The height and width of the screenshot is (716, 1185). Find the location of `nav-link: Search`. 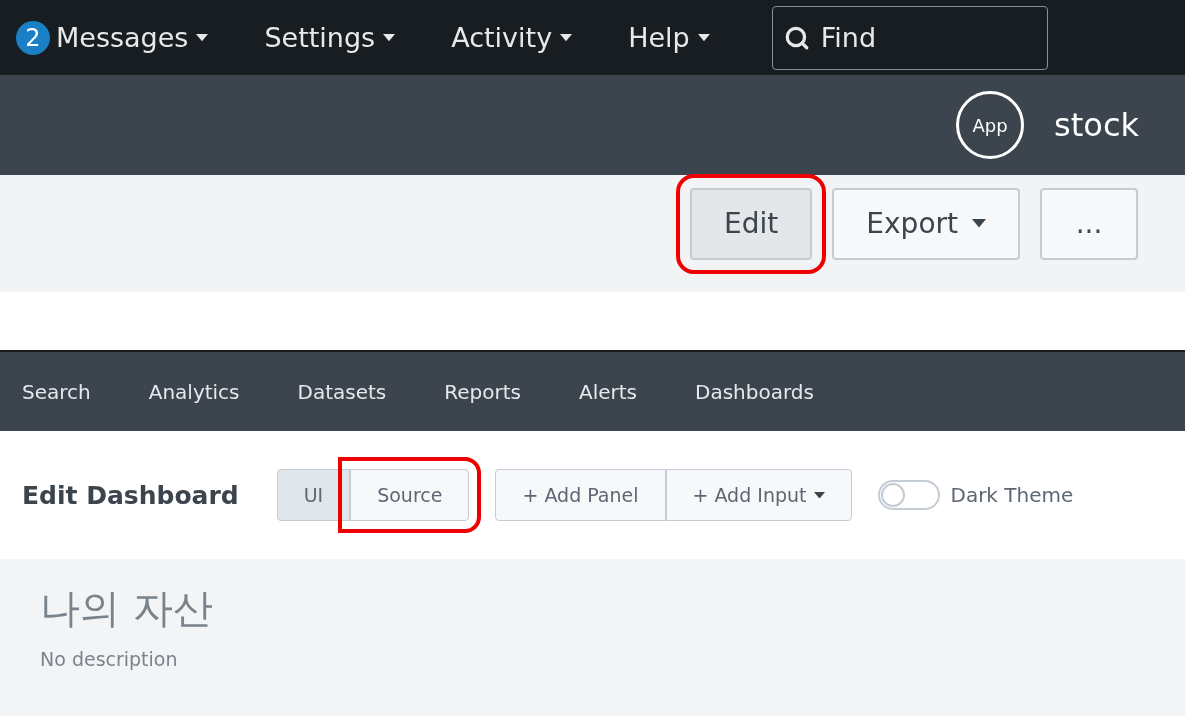

nav-link: Search is located at coordinates (56, 391).